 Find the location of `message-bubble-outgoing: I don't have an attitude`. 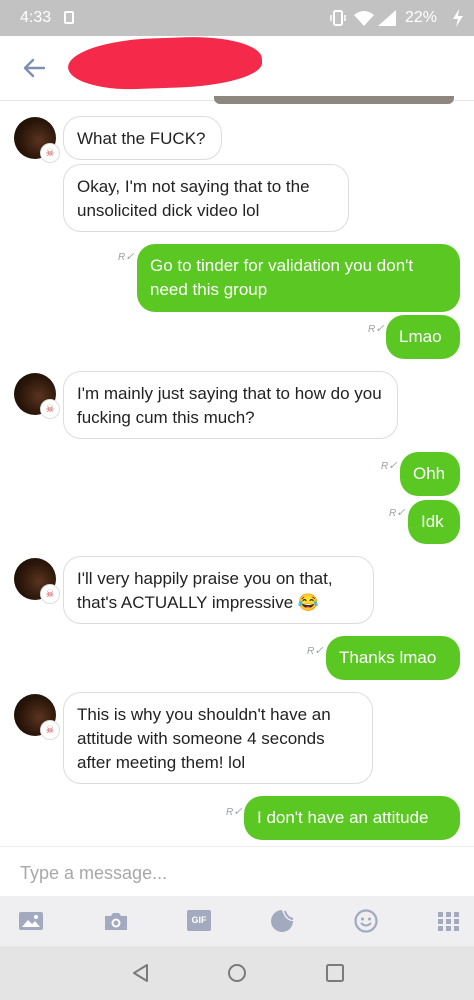

message-bubble-outgoing: I don't have an attitude is located at coordinates (352, 818).